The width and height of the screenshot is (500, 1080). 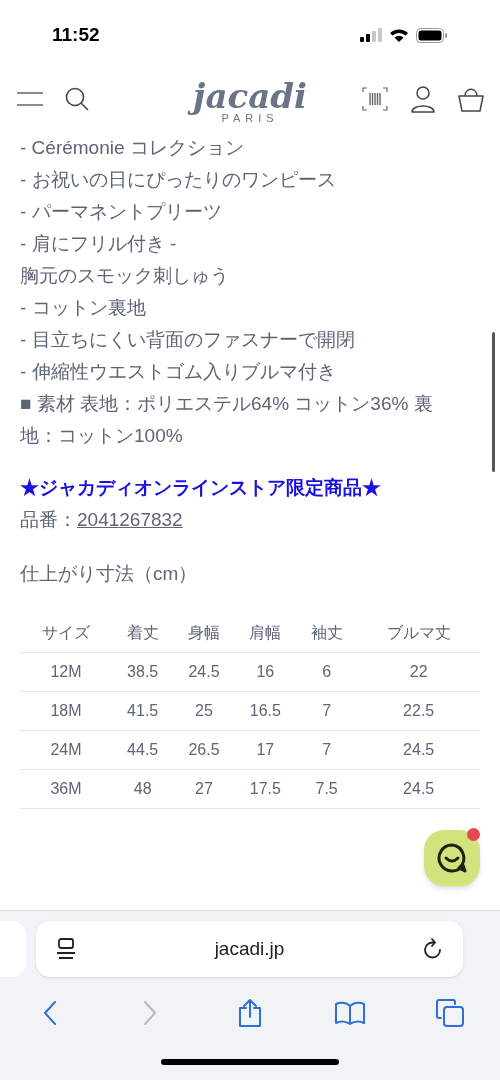 What do you see at coordinates (265, 788) in the screenshot?
I see `table-cell: 17.5` at bounding box center [265, 788].